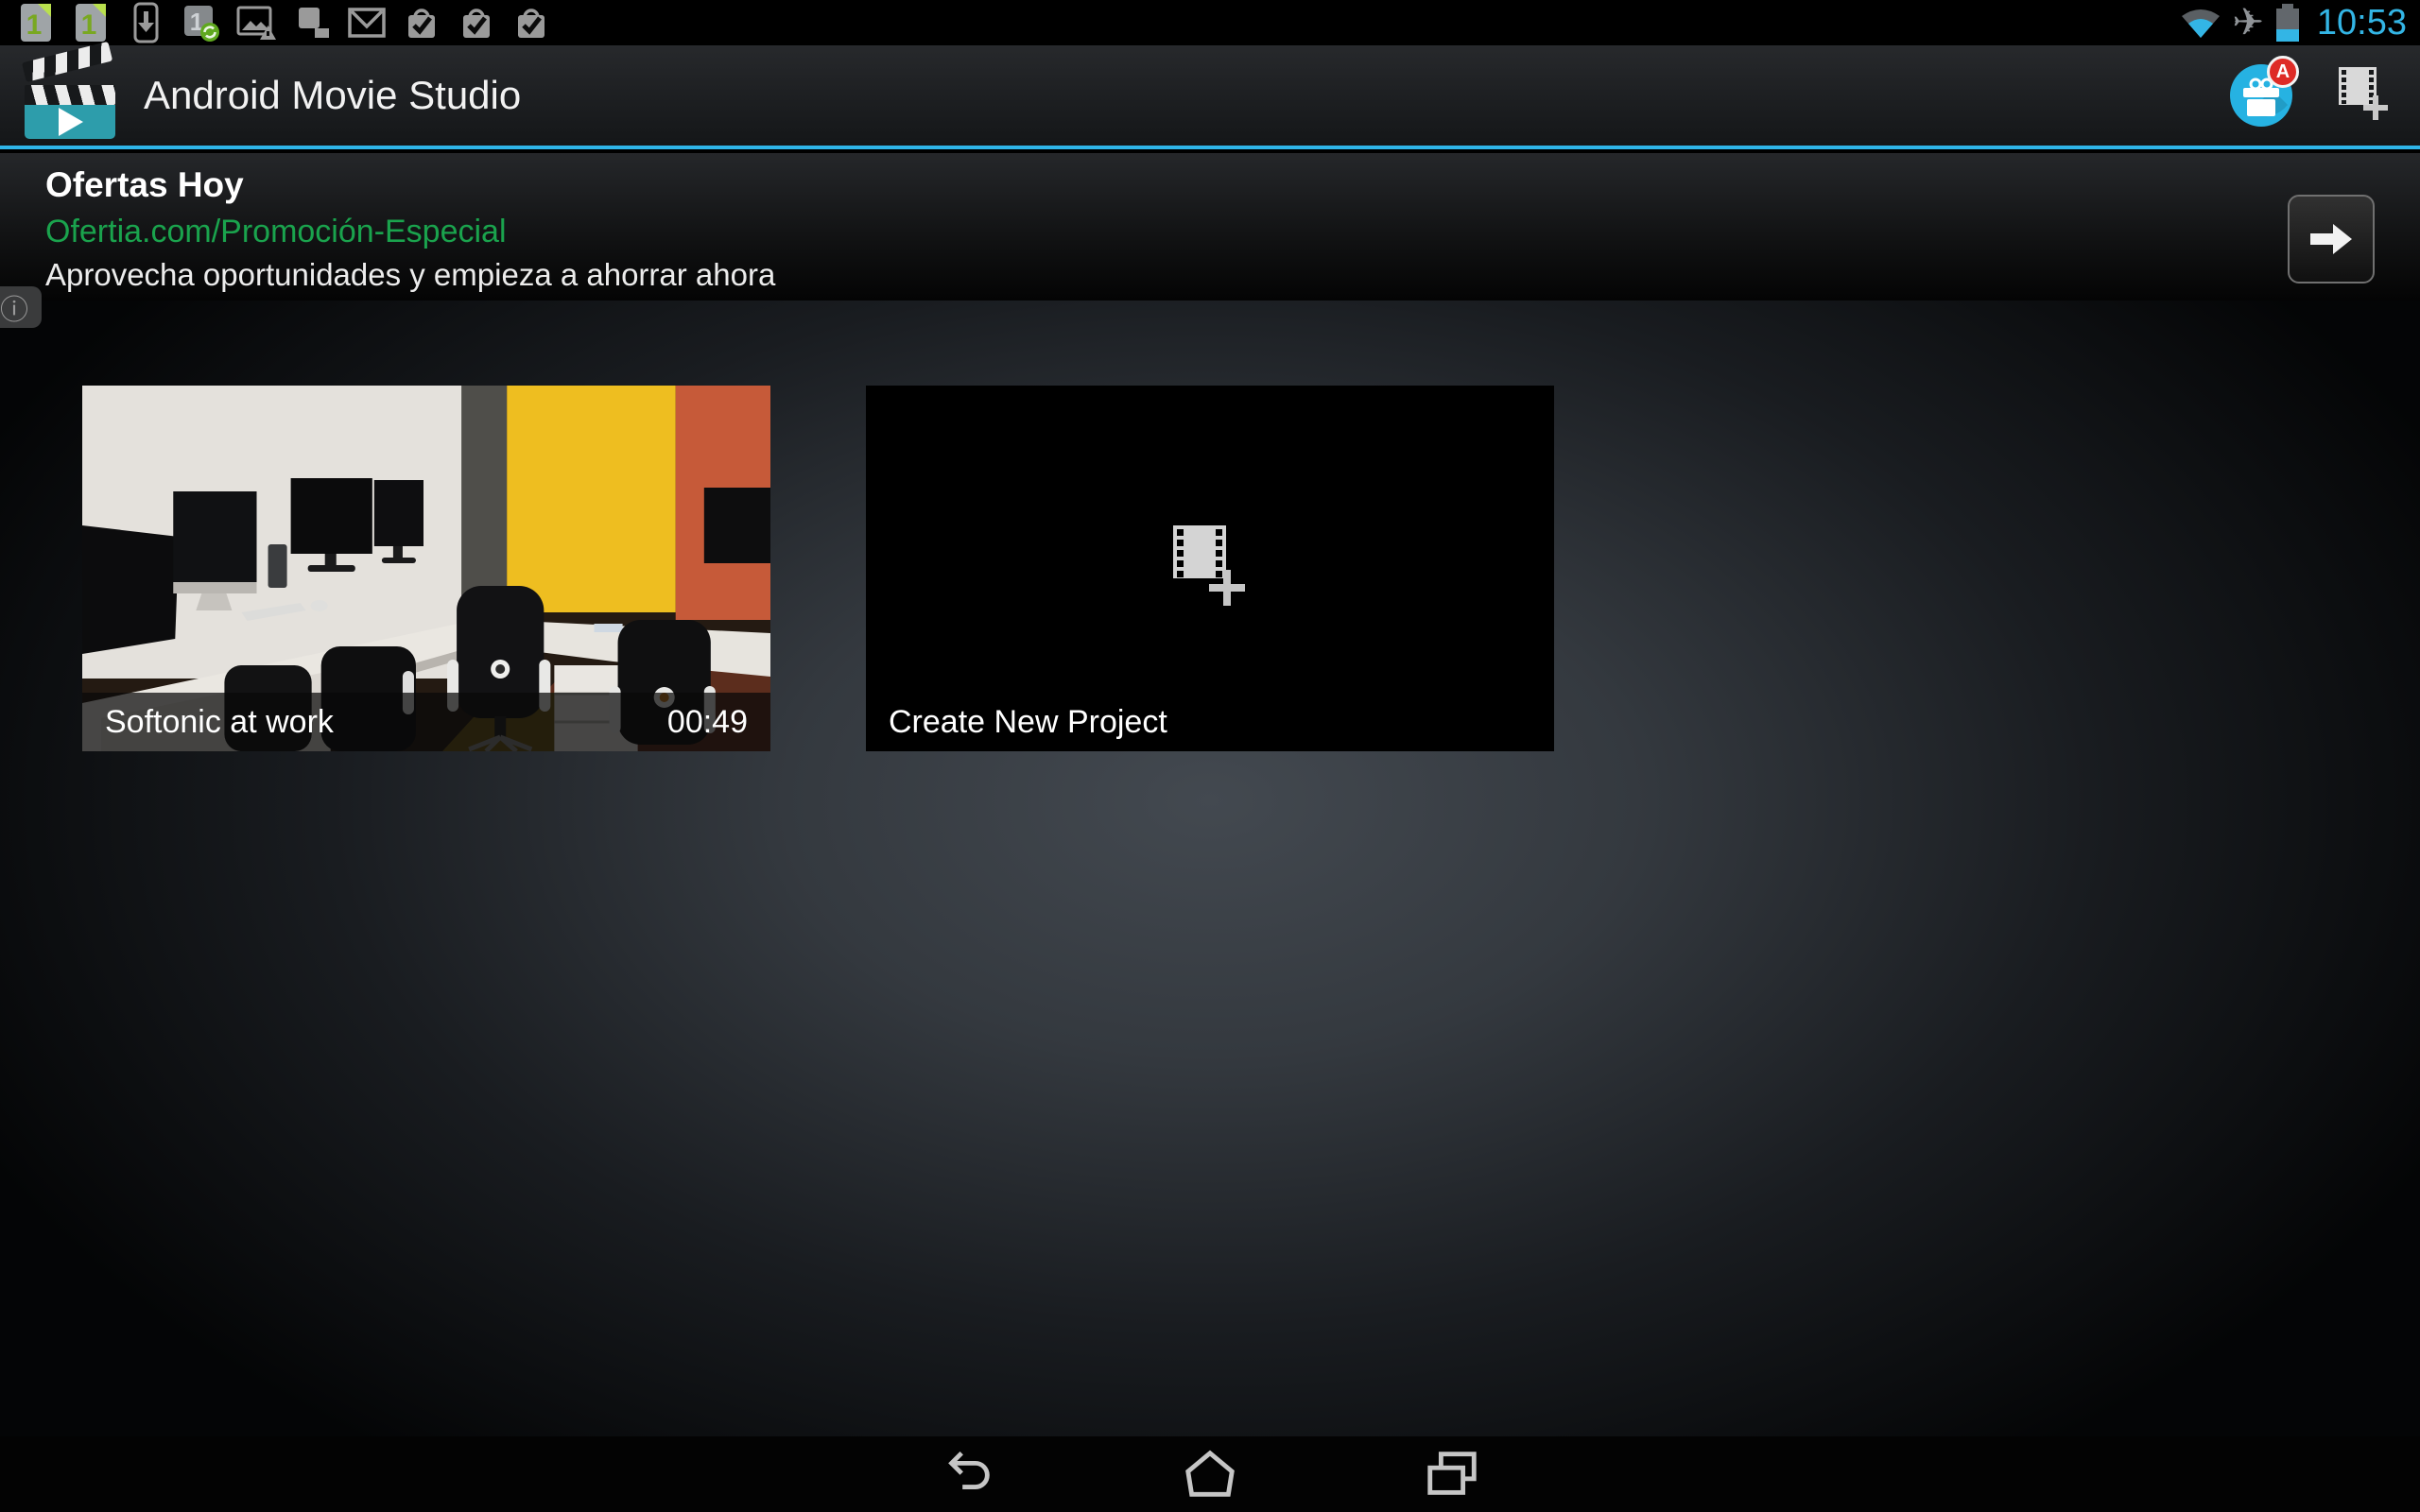 This screenshot has height=1512, width=2420. I want to click on recents-button, so click(1452, 1474).